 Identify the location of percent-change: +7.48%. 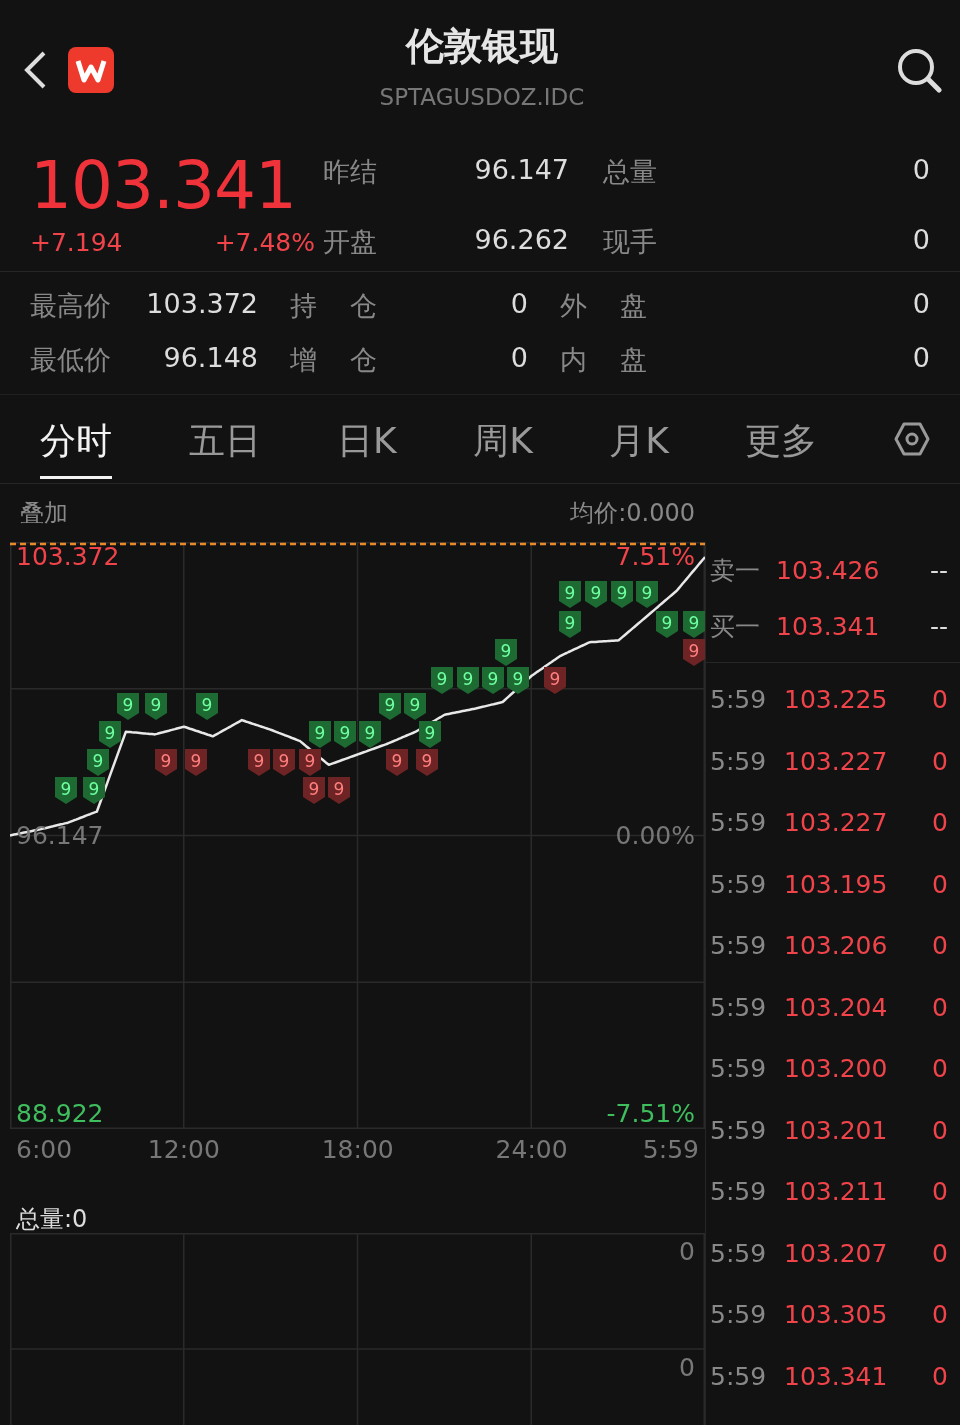
(264, 242).